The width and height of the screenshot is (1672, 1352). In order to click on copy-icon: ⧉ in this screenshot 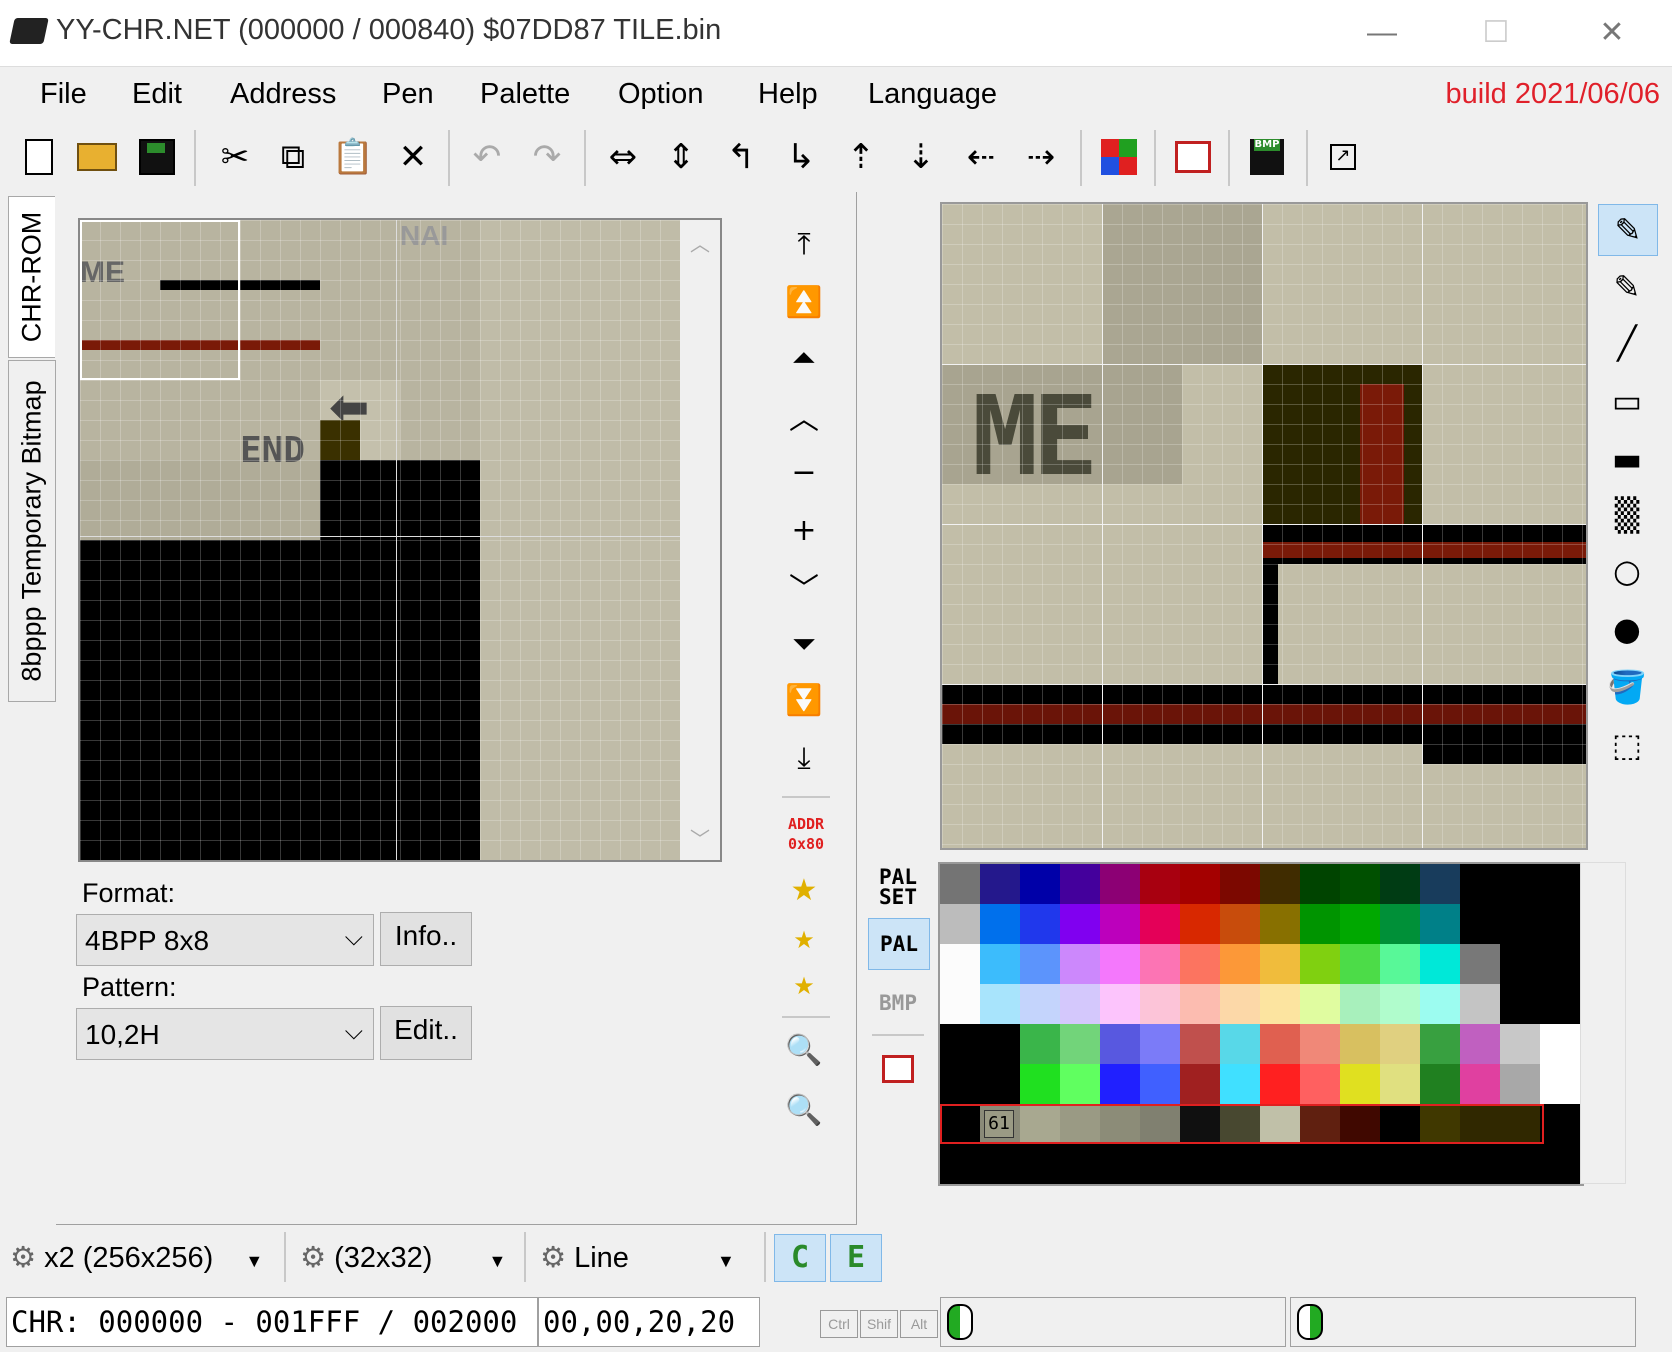, I will do `click(293, 157)`.